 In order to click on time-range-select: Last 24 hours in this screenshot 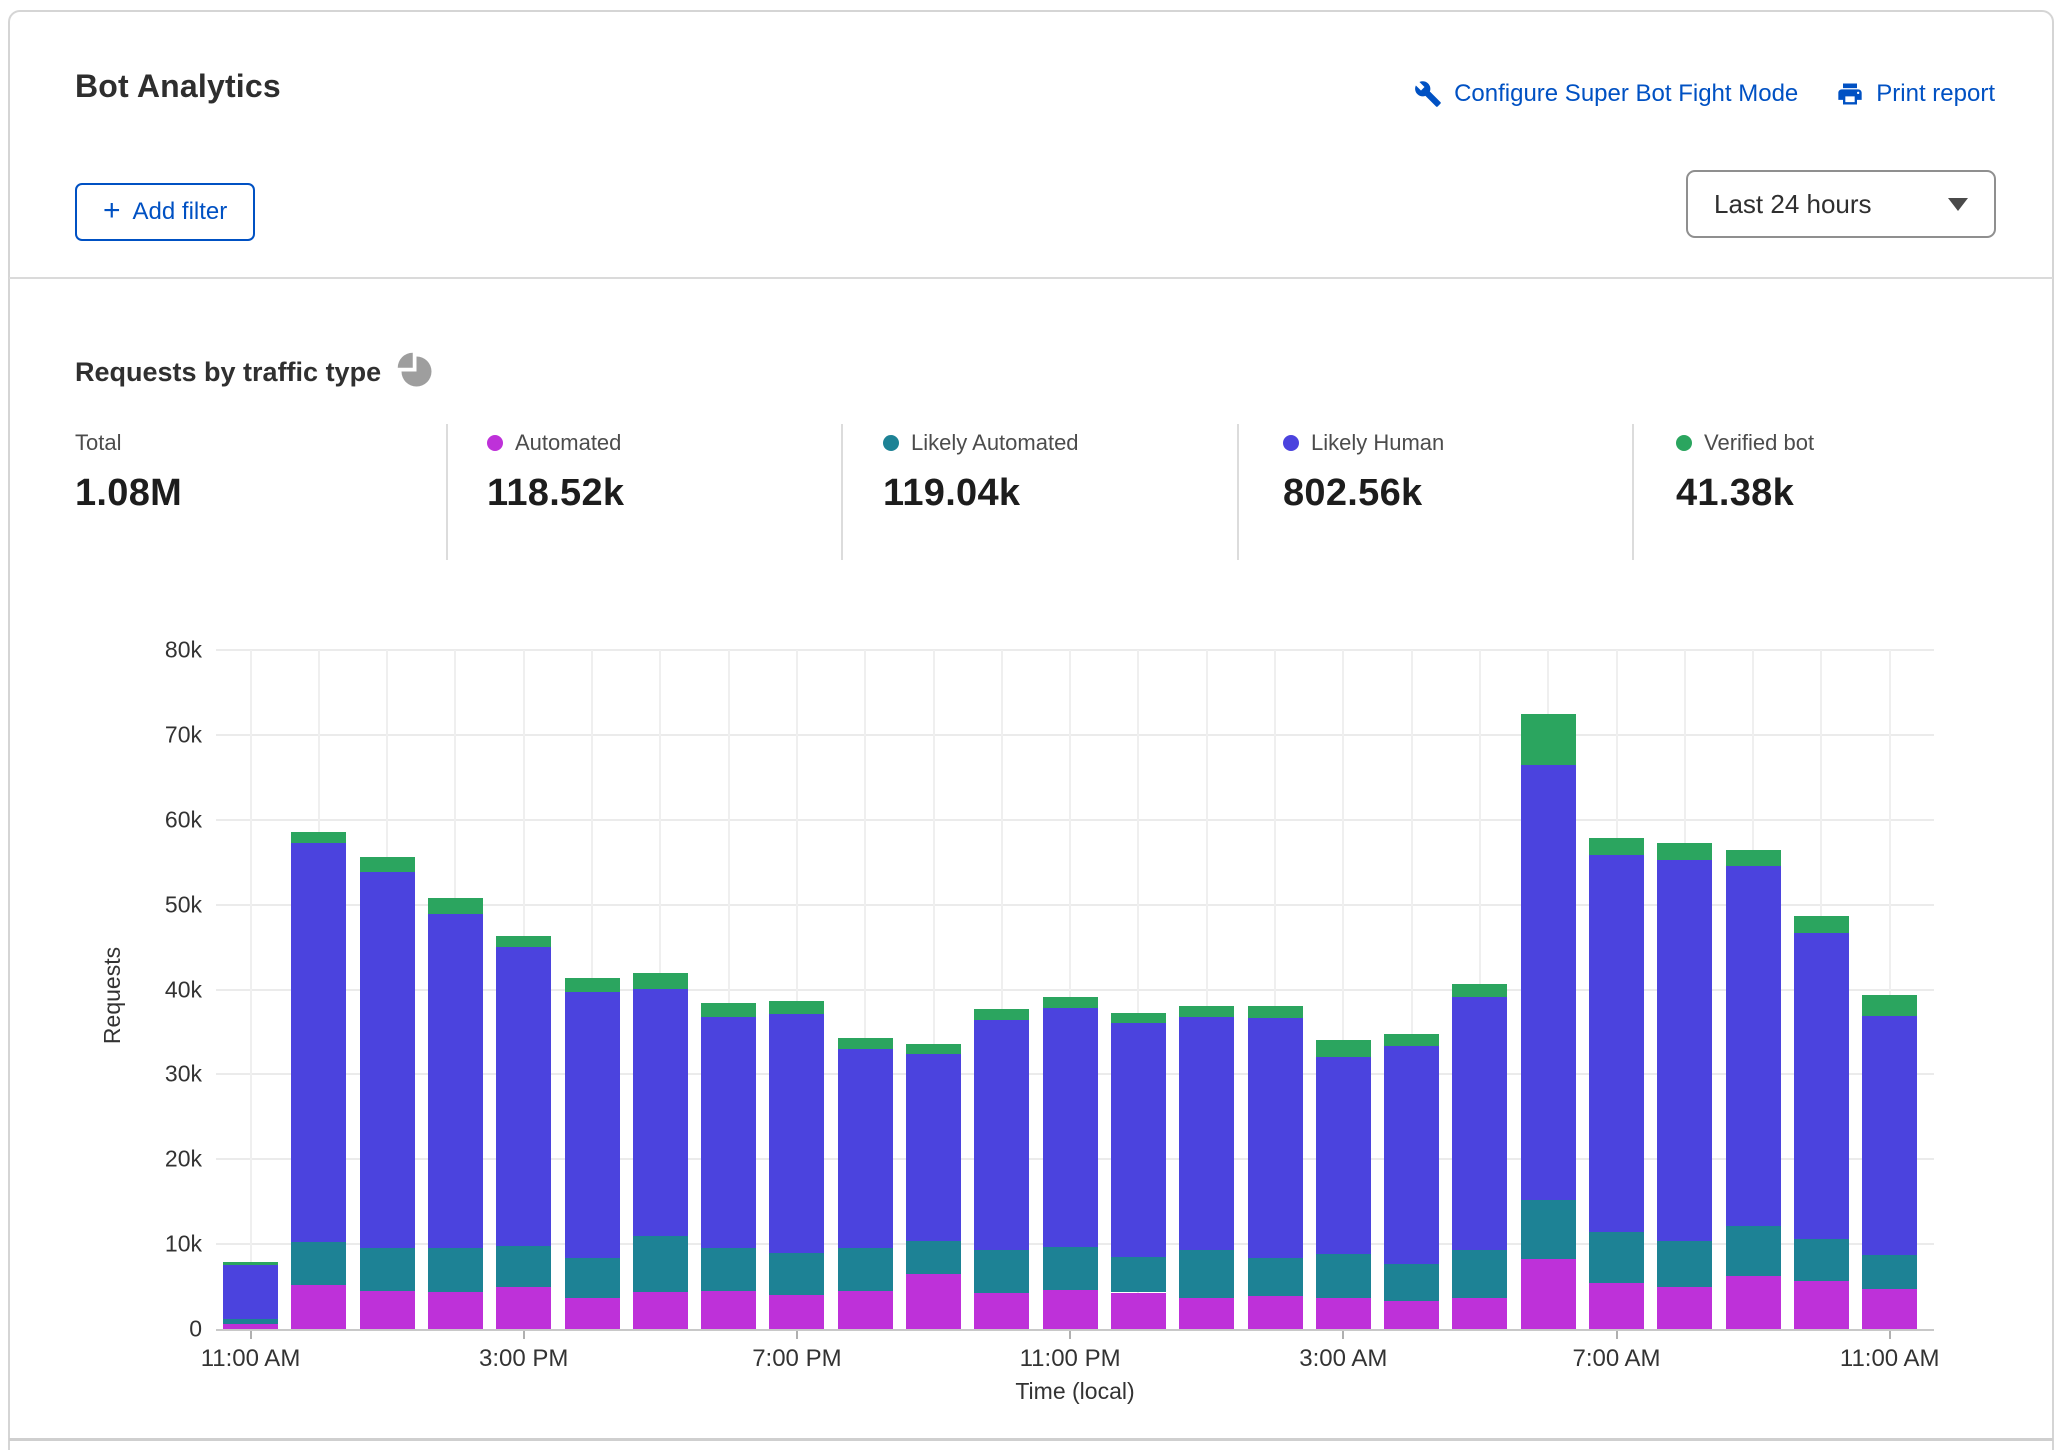, I will do `click(1841, 204)`.